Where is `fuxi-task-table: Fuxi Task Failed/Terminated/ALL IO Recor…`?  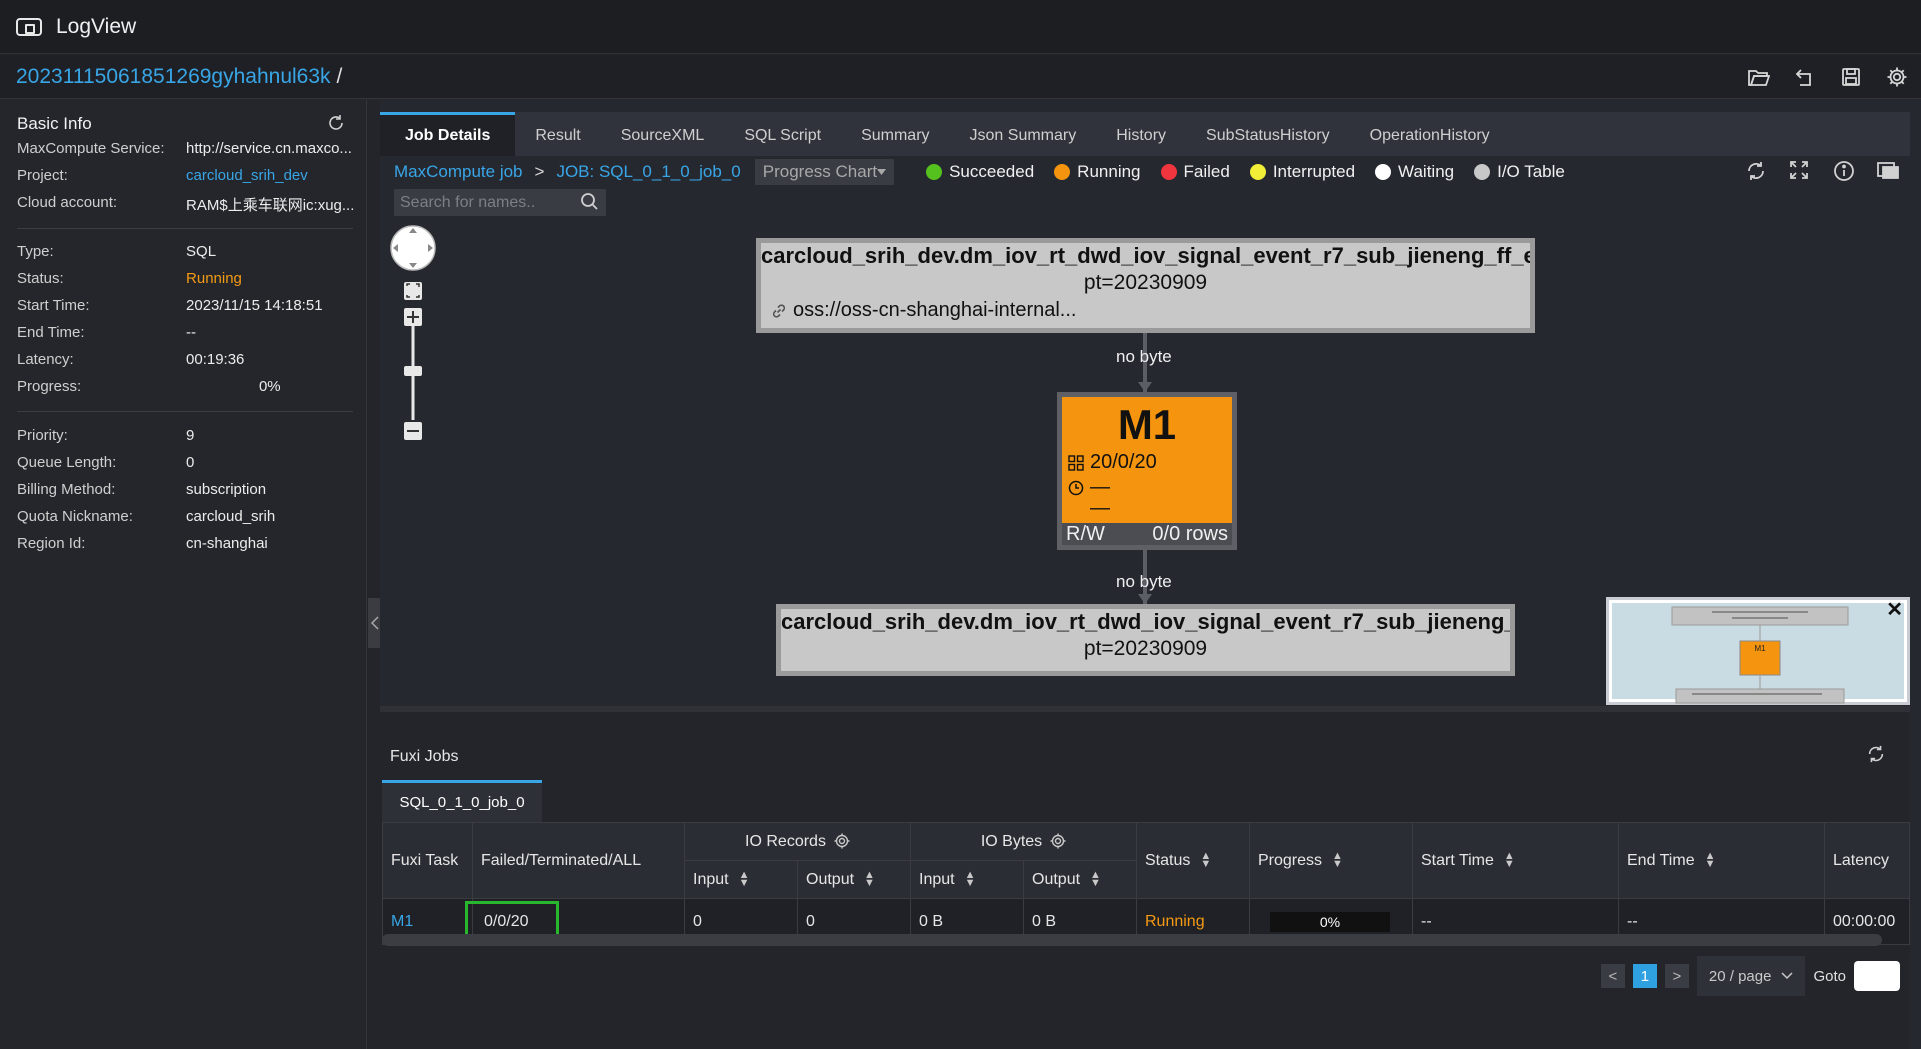 fuxi-task-table: Fuxi Task Failed/Terminated/ALL IO Recor… is located at coordinates (1146, 883).